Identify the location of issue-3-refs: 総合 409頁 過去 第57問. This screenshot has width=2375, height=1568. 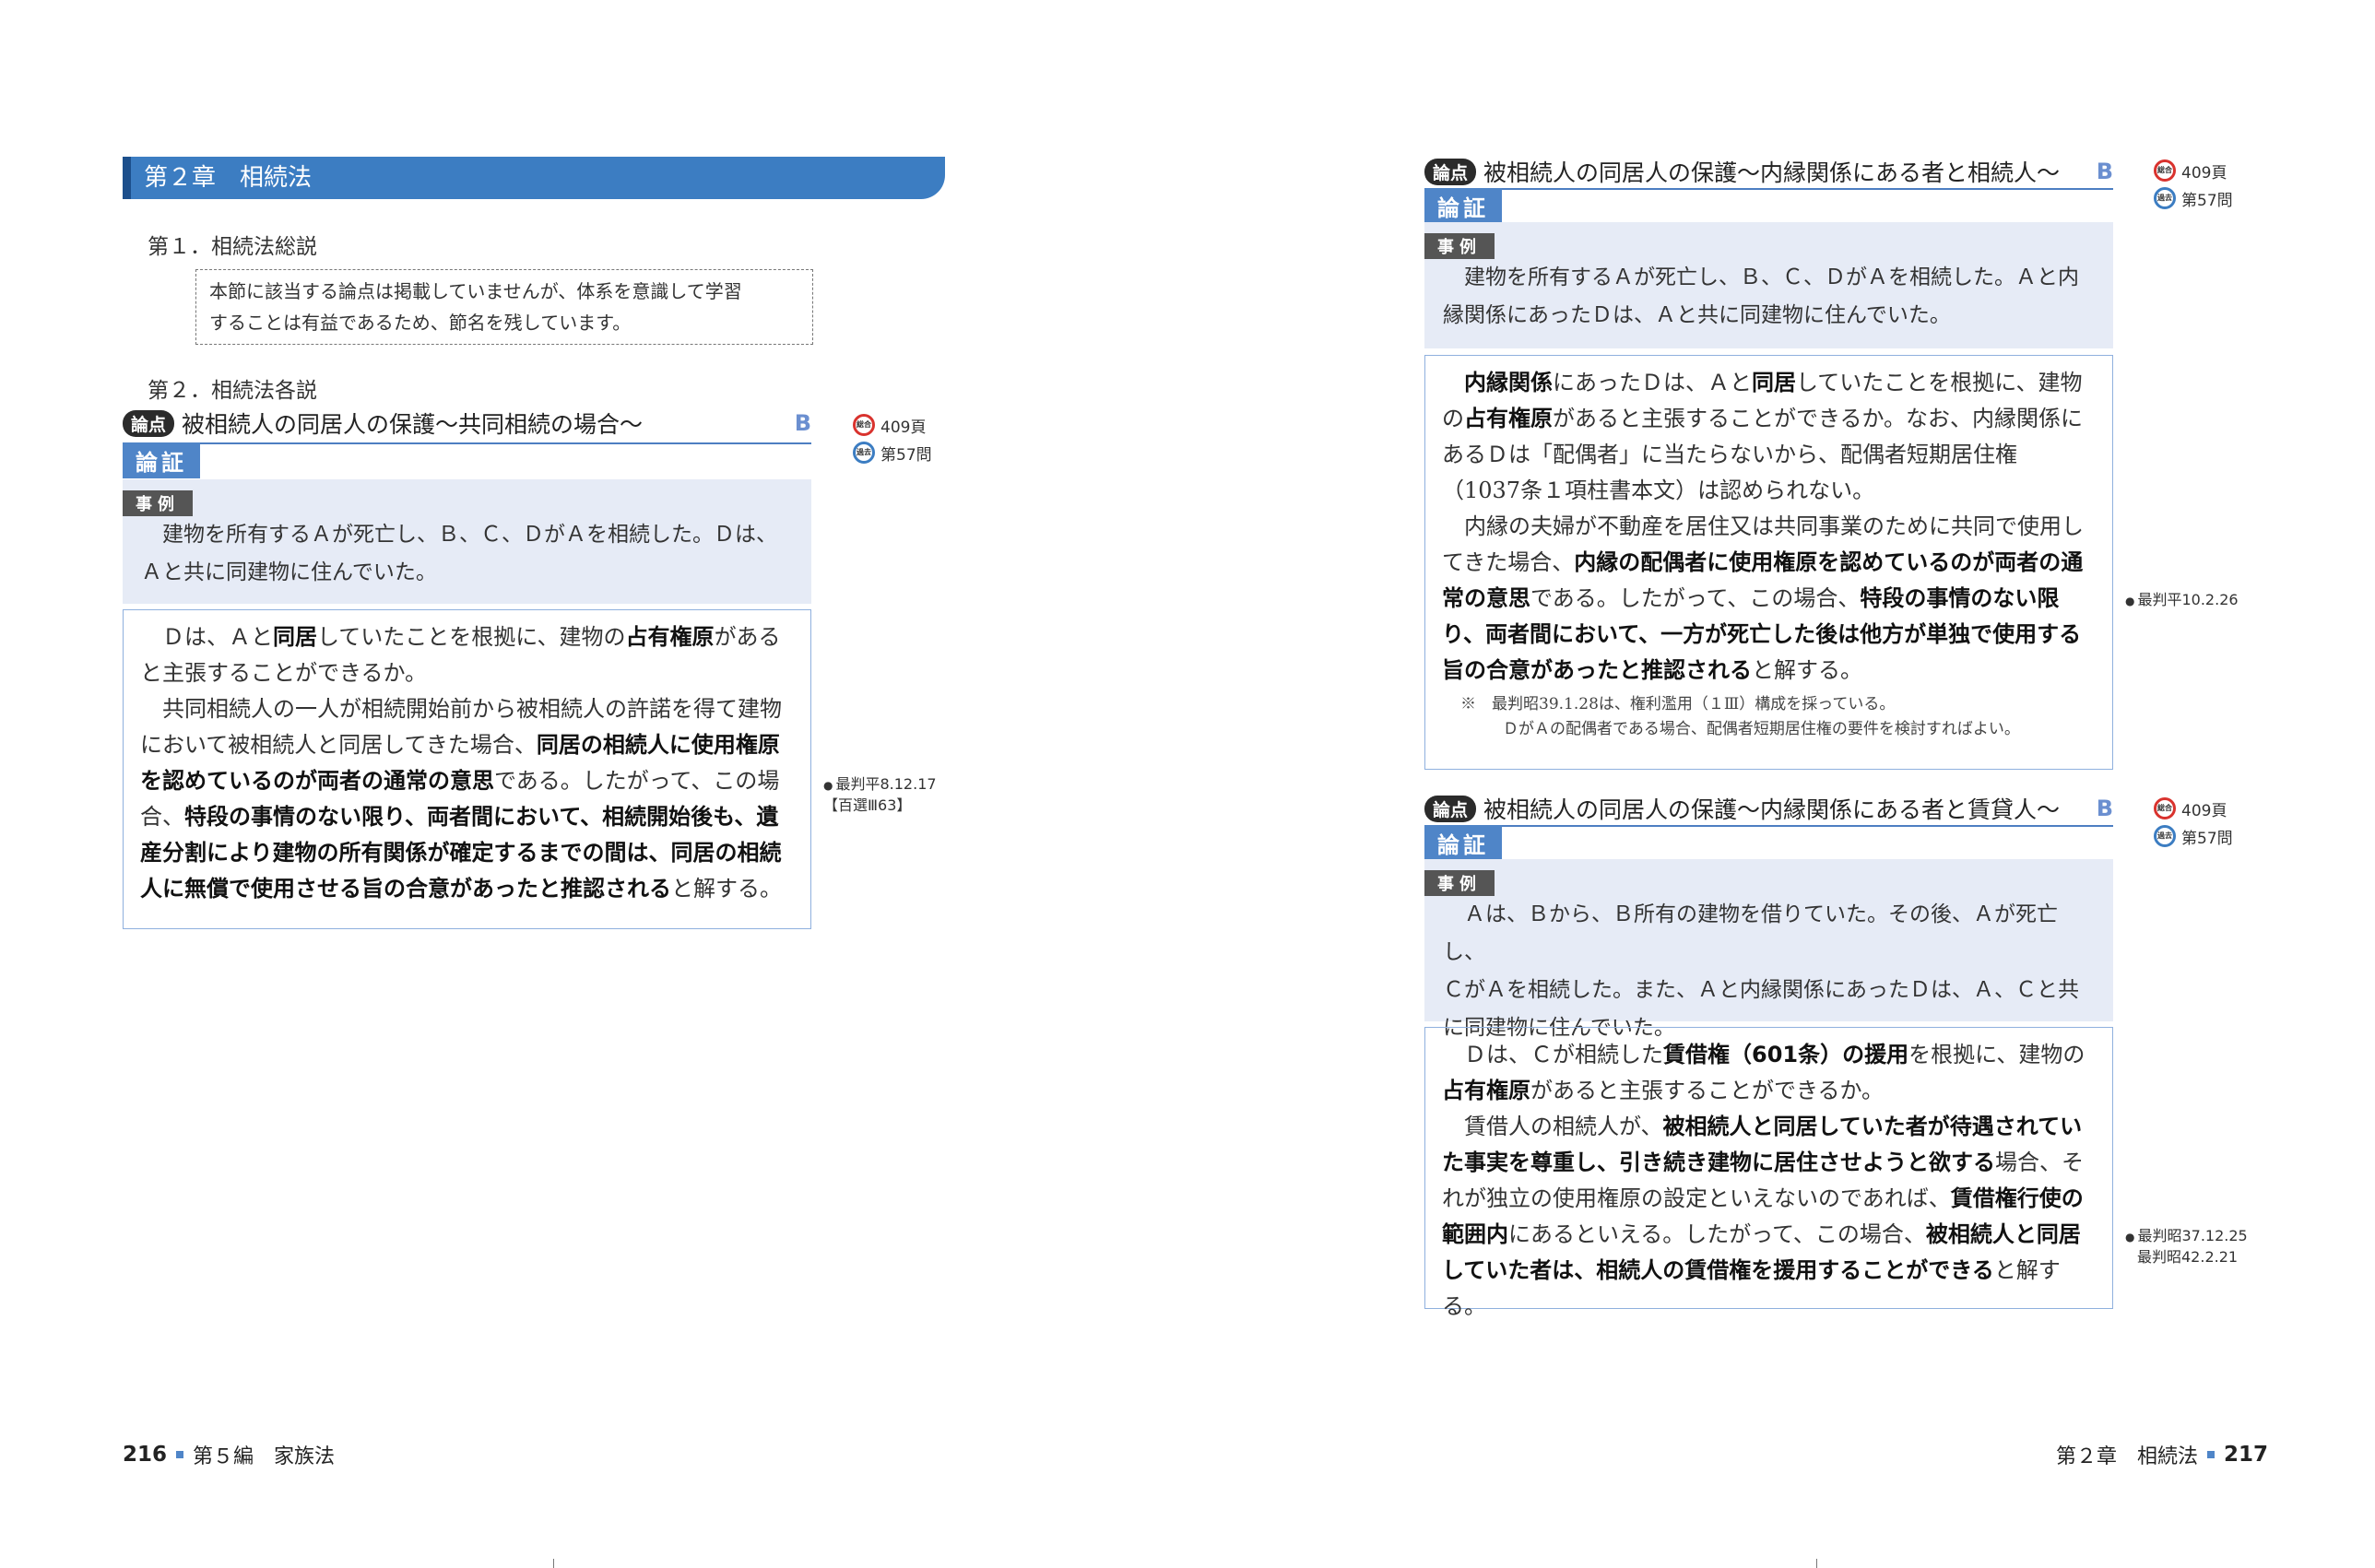
(2193, 822).